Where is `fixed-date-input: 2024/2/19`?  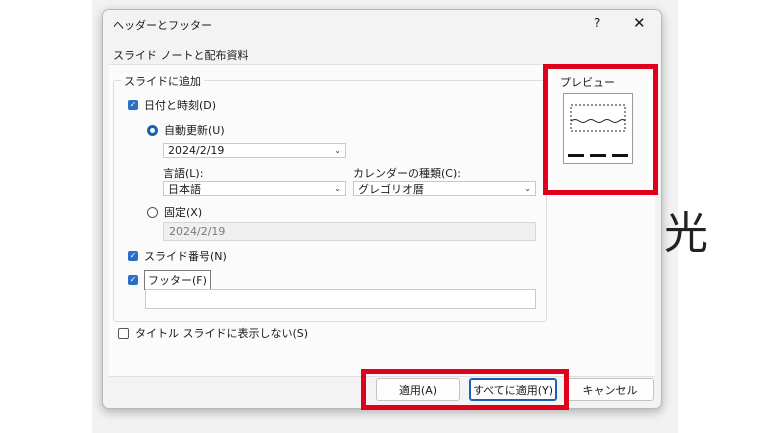 fixed-date-input: 2024/2/19 is located at coordinates (349, 231).